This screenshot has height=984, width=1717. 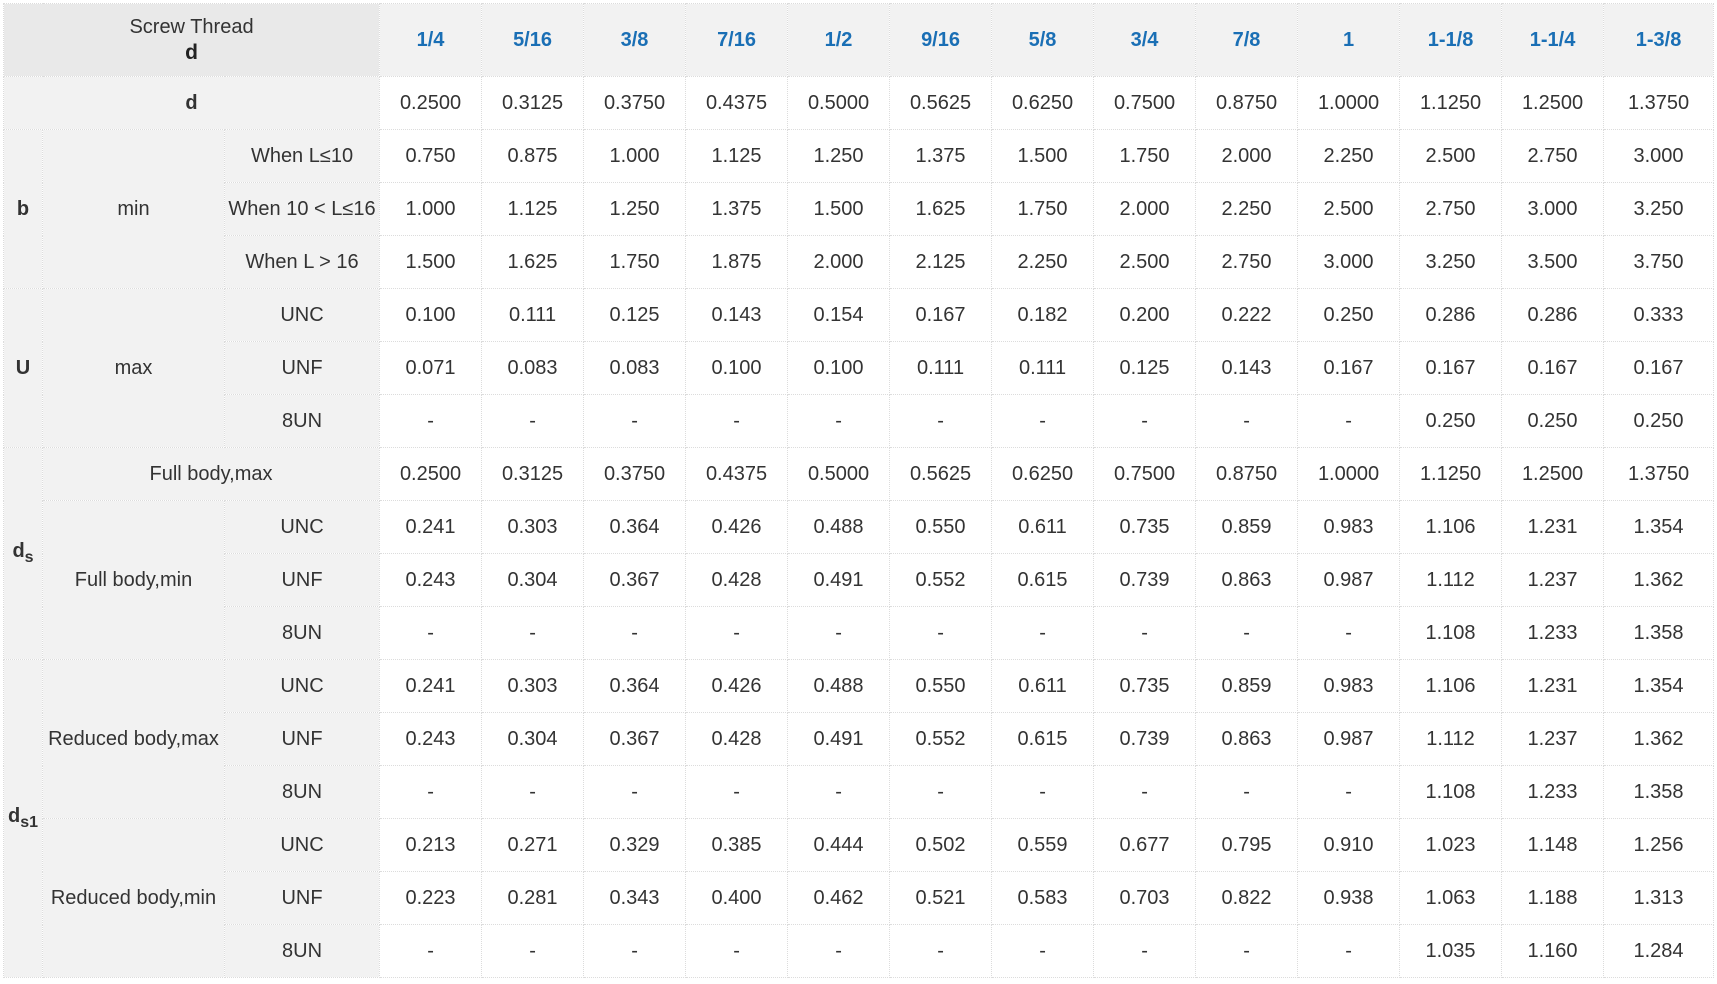 What do you see at coordinates (1451, 315) in the screenshot?
I see `value-cell: 0.286` at bounding box center [1451, 315].